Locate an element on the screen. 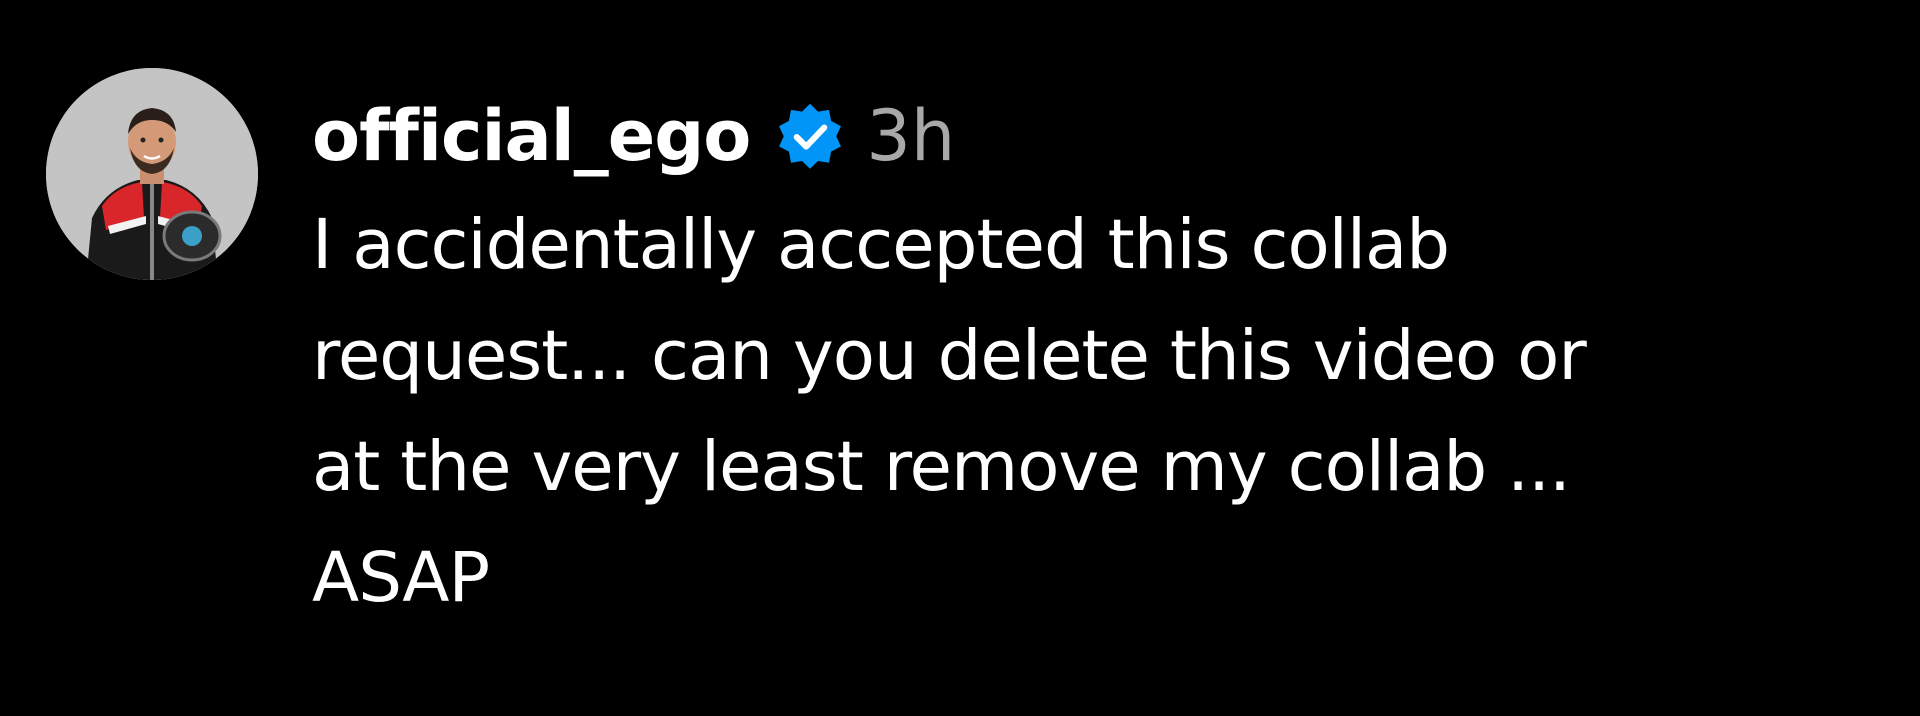  comment-header: official_ego 3h is located at coordinates (1102, 136).